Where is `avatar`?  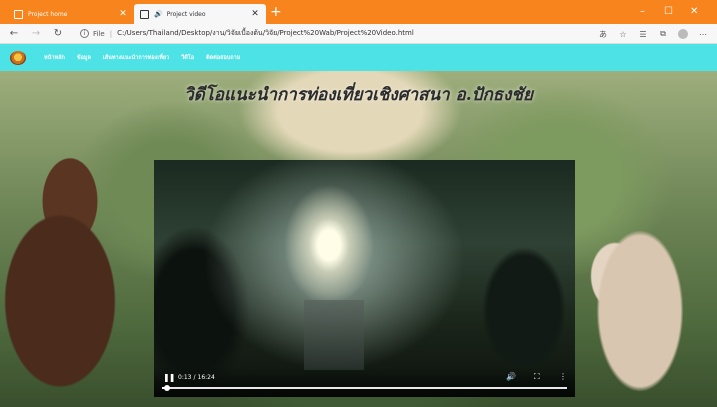
avatar is located at coordinates (683, 34).